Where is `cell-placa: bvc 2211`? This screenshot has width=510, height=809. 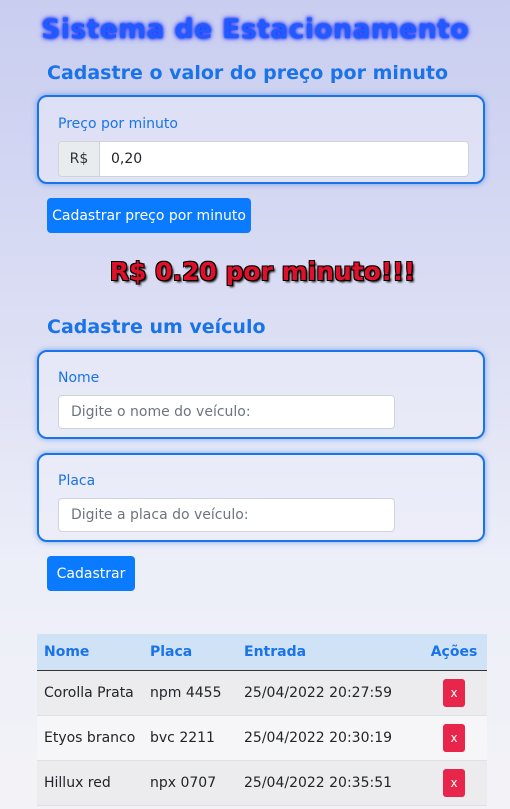
cell-placa: bvc 2211 is located at coordinates (182, 738).